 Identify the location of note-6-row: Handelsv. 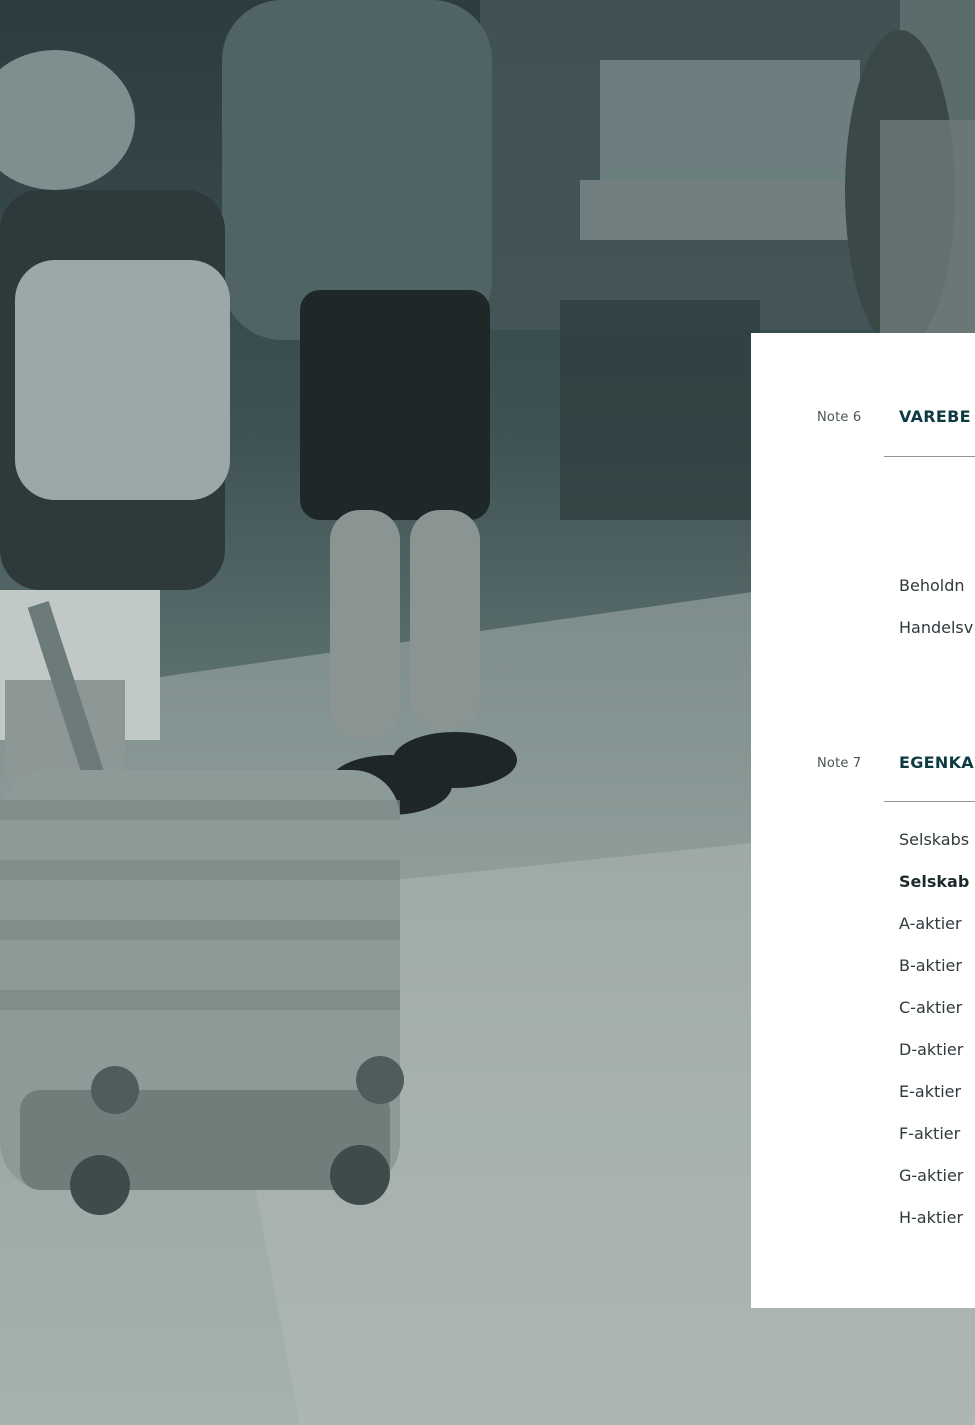
(936, 627).